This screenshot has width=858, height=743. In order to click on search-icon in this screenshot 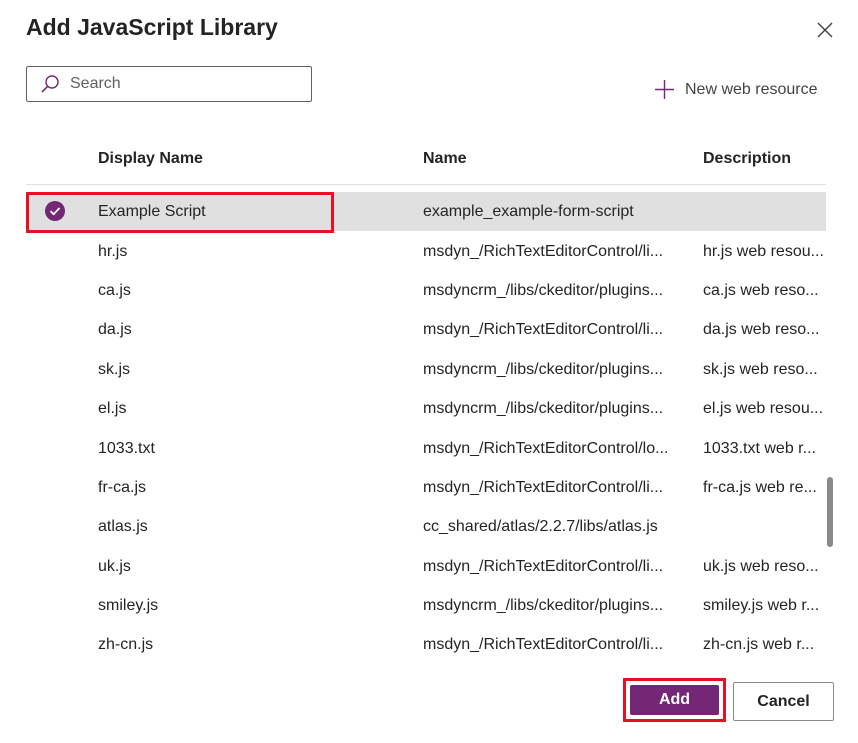, I will do `click(50, 84)`.